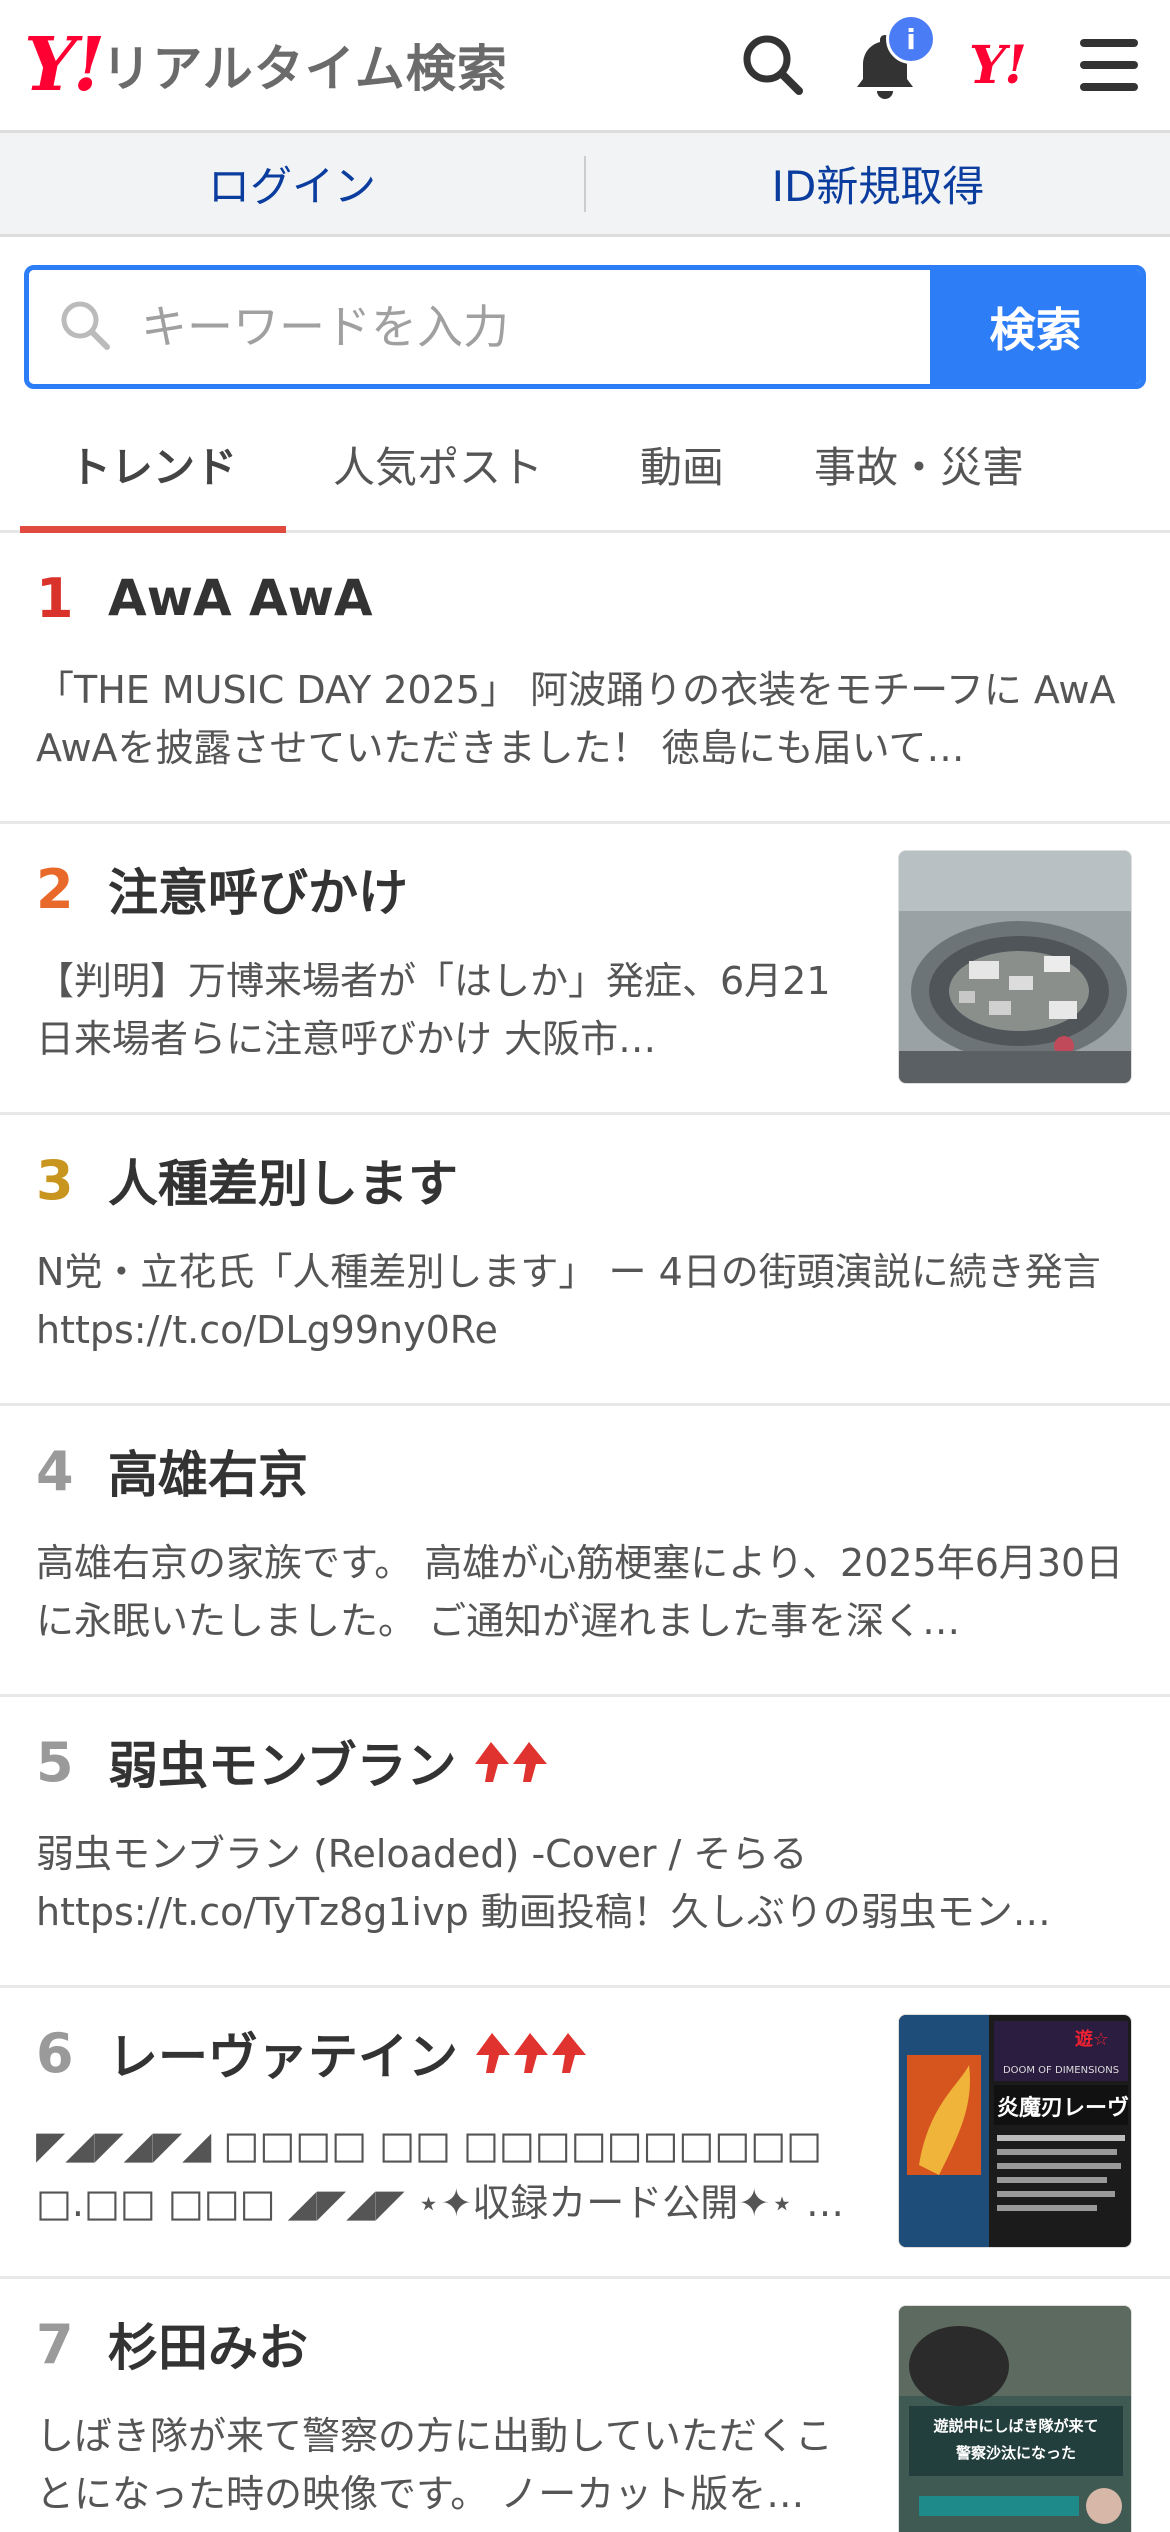 This screenshot has width=1170, height=2532. I want to click on rank-number: 3, so click(55, 1180).